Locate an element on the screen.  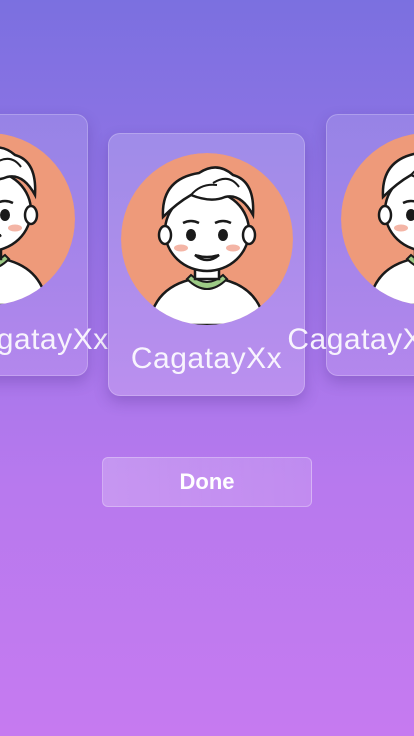
profile-card-previous: CagatayXx is located at coordinates (54, 245).